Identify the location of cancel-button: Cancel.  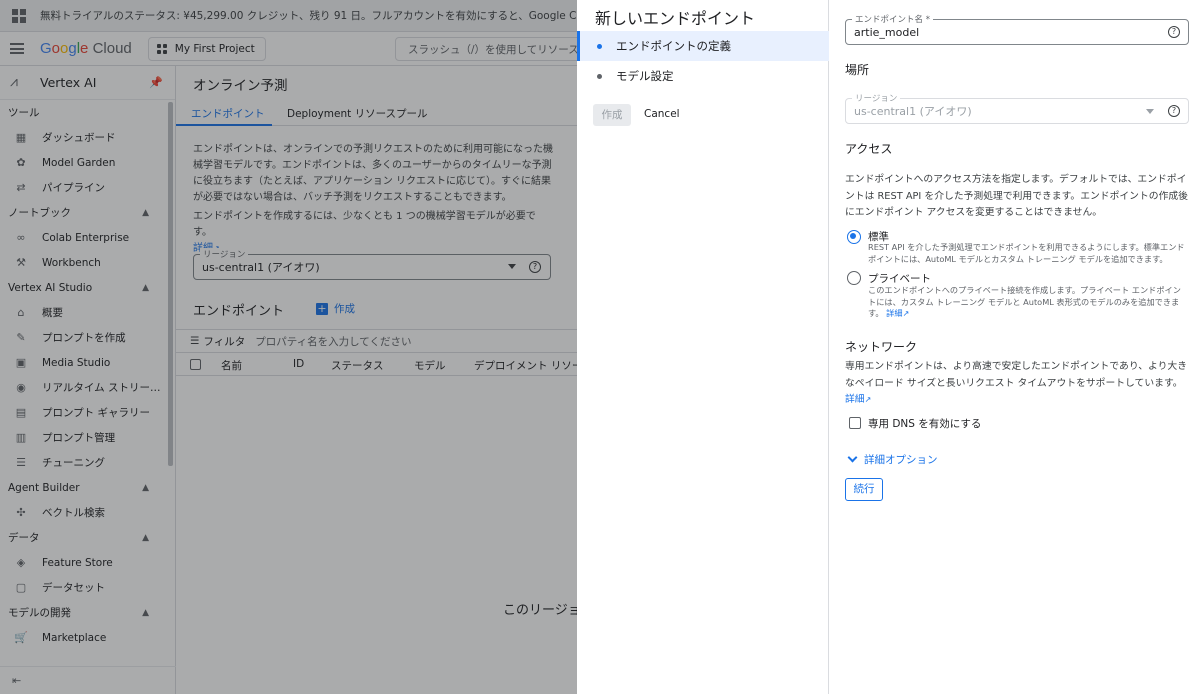
(662, 114).